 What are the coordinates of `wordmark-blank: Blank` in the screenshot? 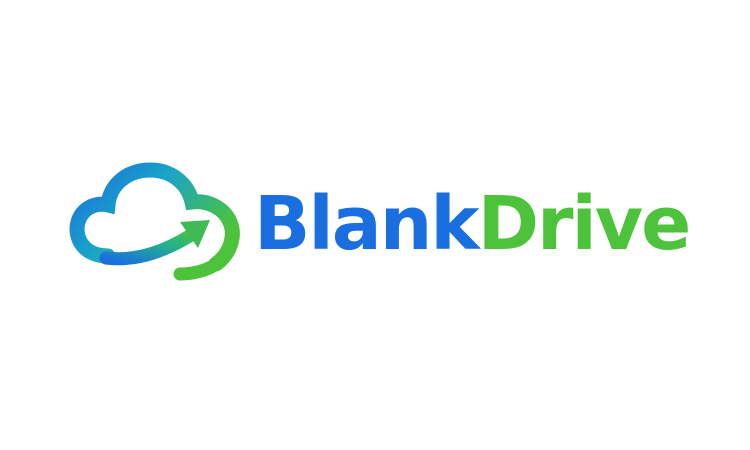 It's located at (367, 224).